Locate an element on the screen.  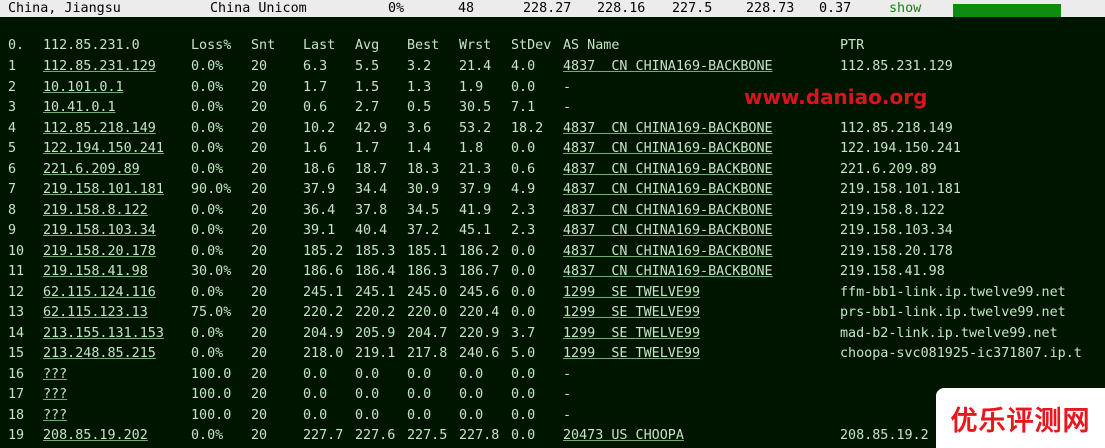
summary-loss: 0% is located at coordinates (396, 8).